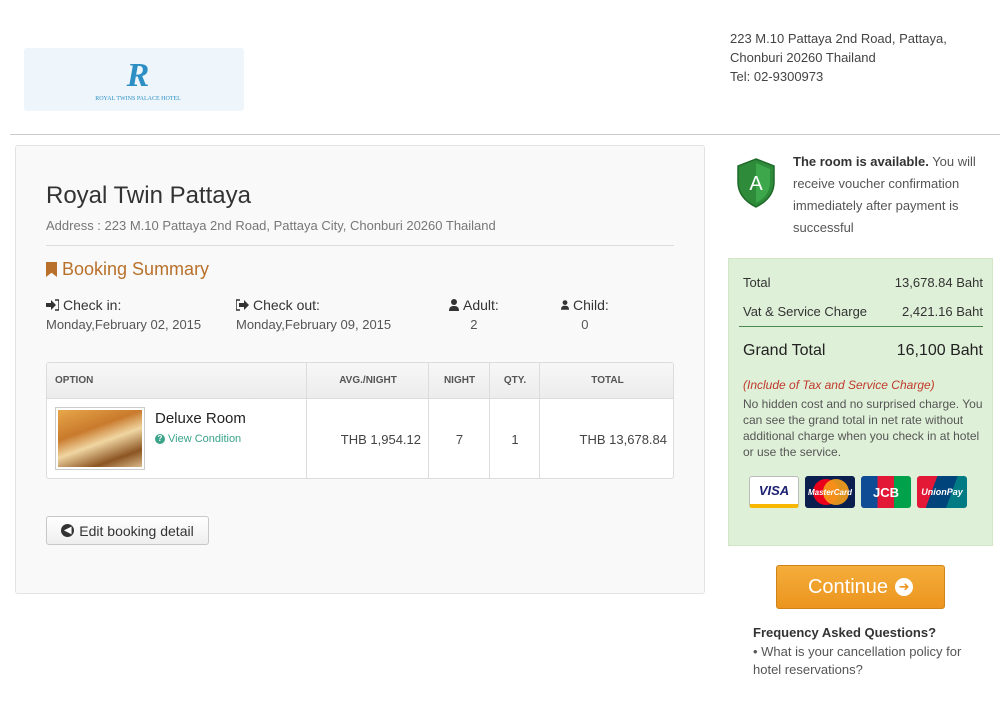 This screenshot has width=1008, height=708. What do you see at coordinates (861, 161) in the screenshot?
I see `availability-bold: The room is available.` at bounding box center [861, 161].